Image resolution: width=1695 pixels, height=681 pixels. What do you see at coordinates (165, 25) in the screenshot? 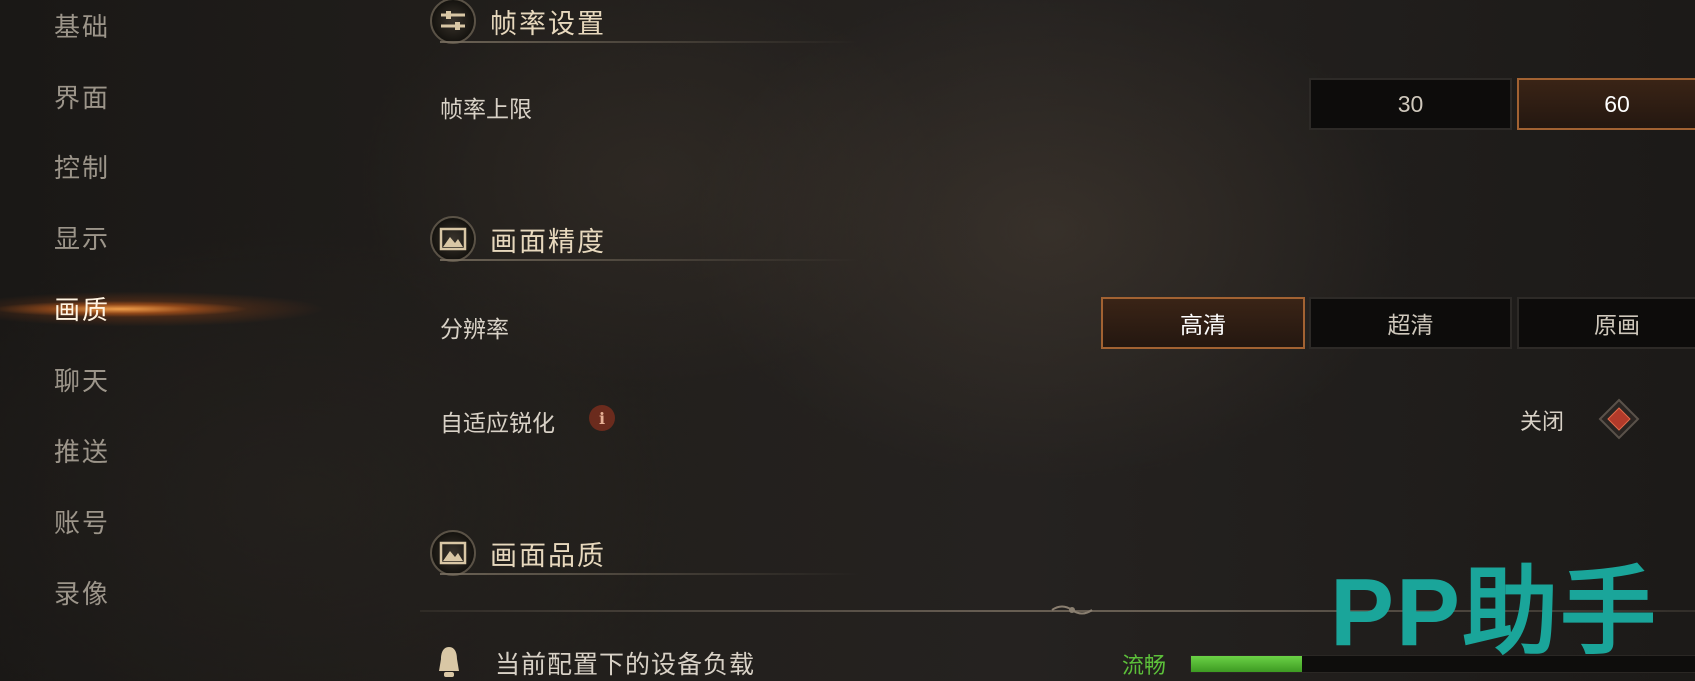
I see `sidebar-item-basic: 基础` at bounding box center [165, 25].